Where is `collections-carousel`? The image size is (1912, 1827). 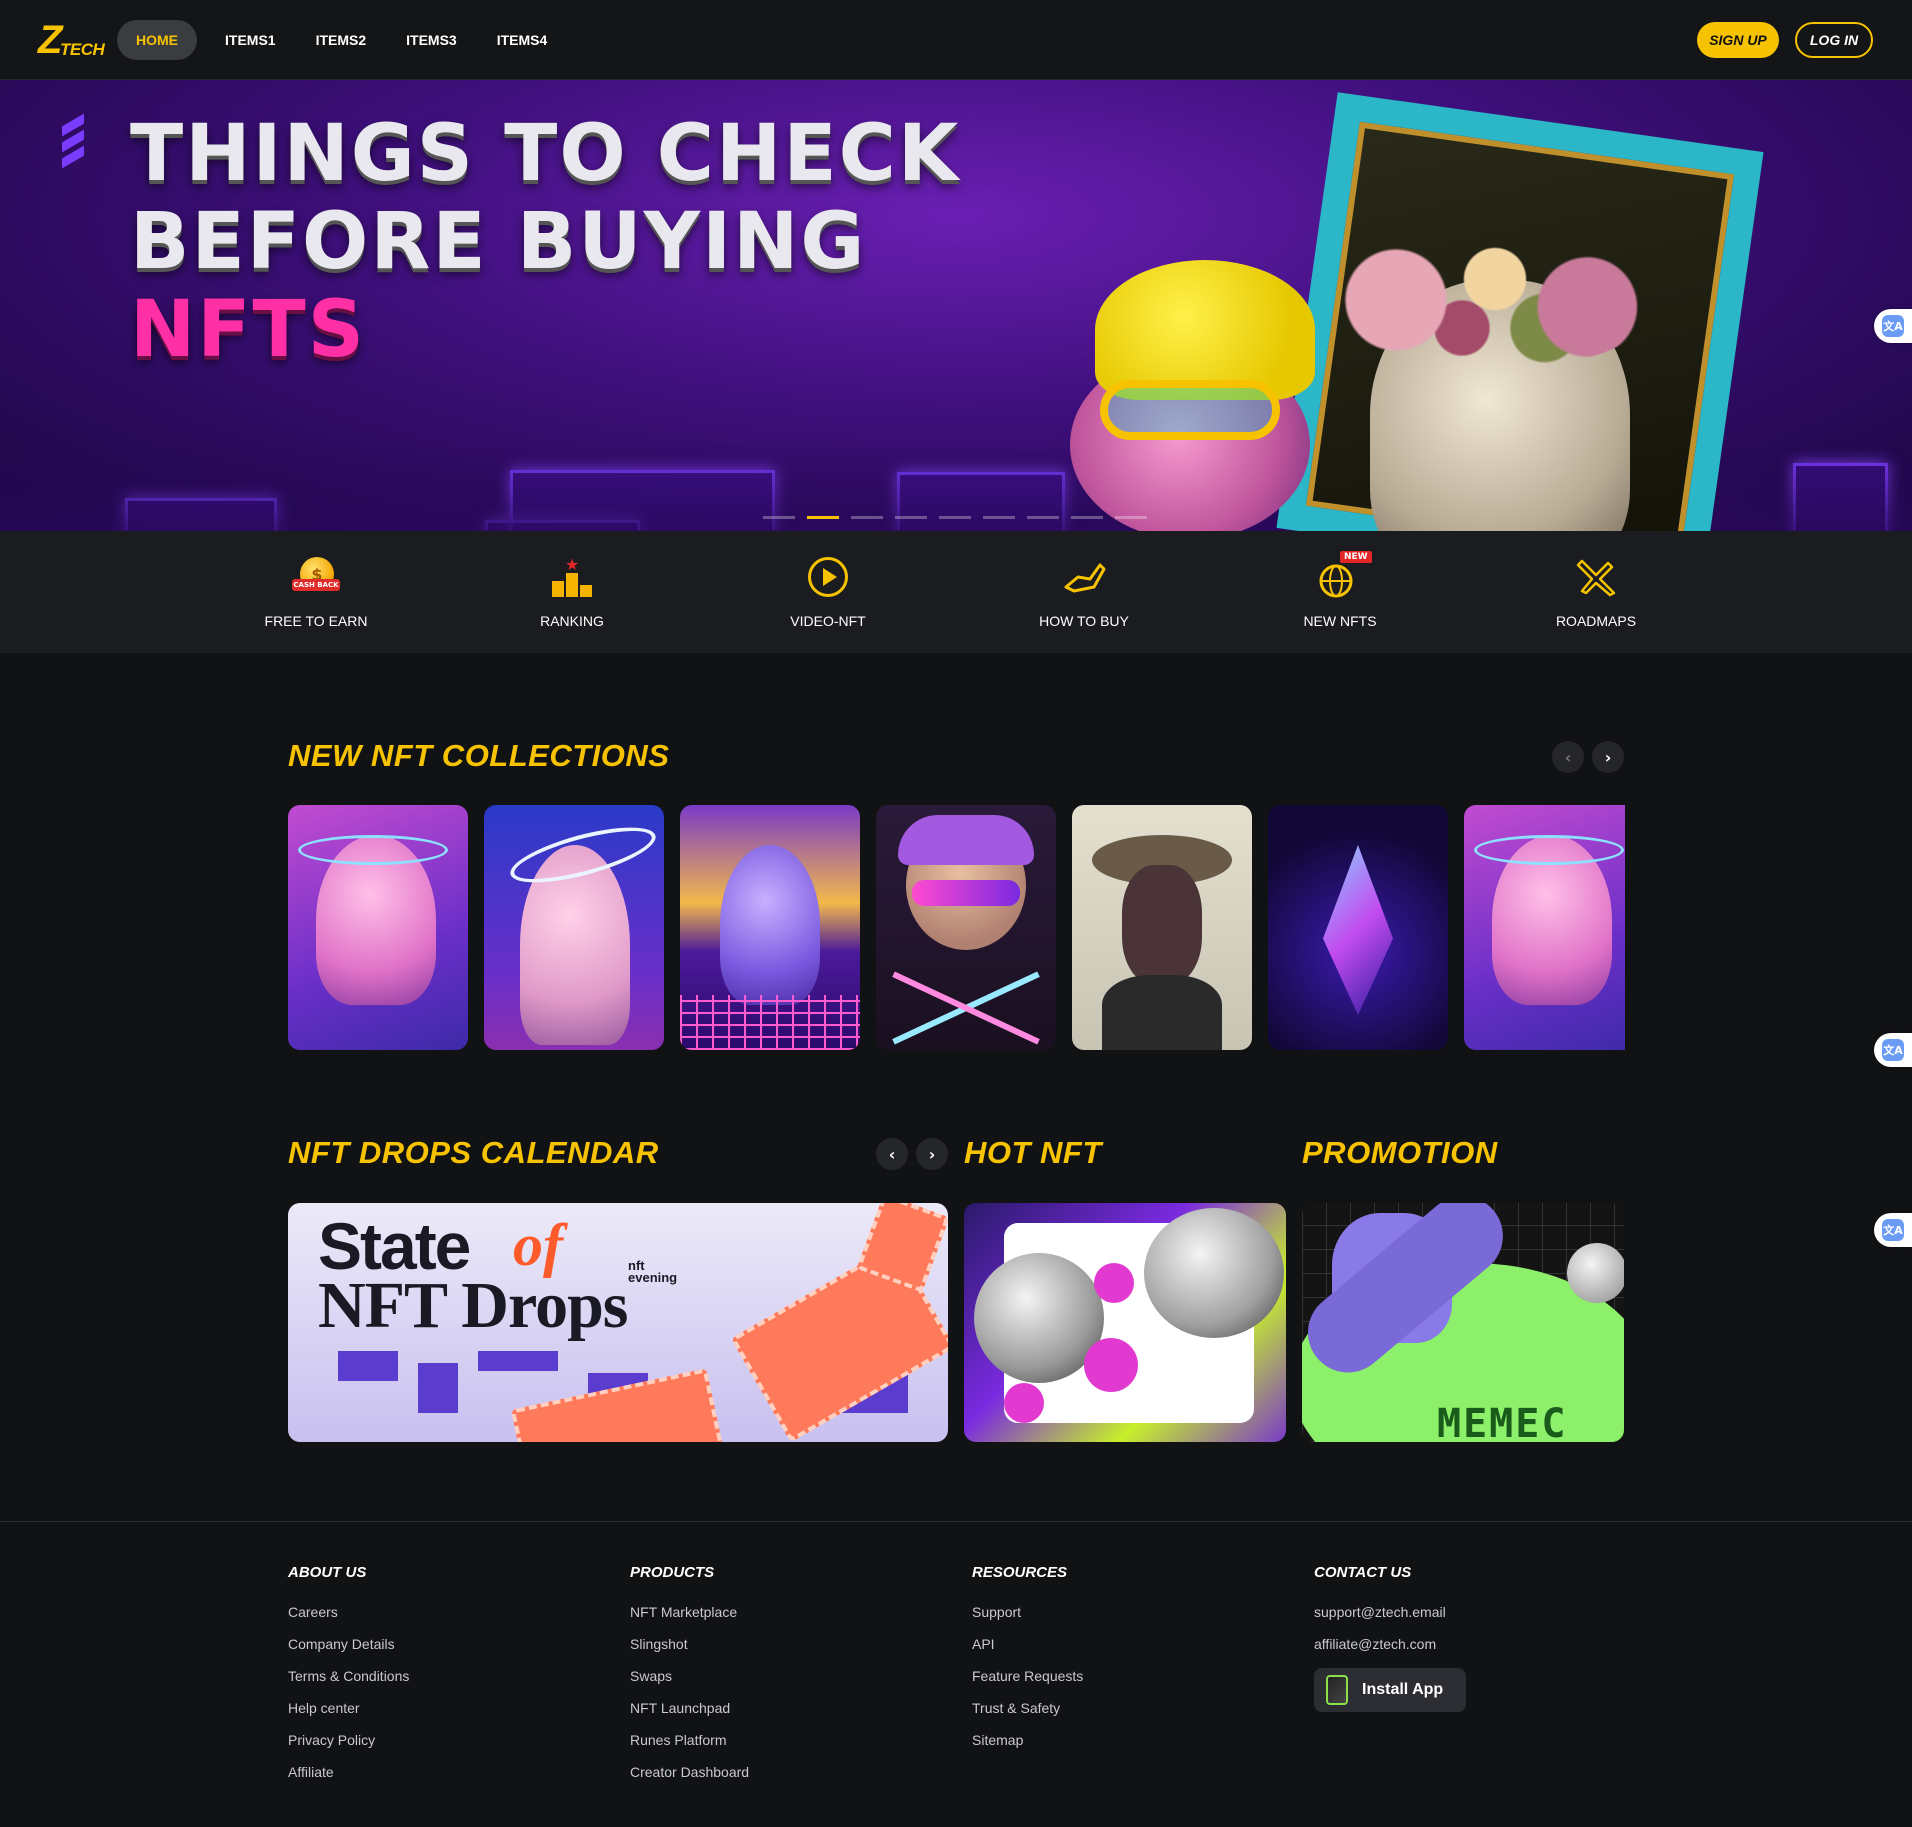
collections-carousel is located at coordinates (956, 927).